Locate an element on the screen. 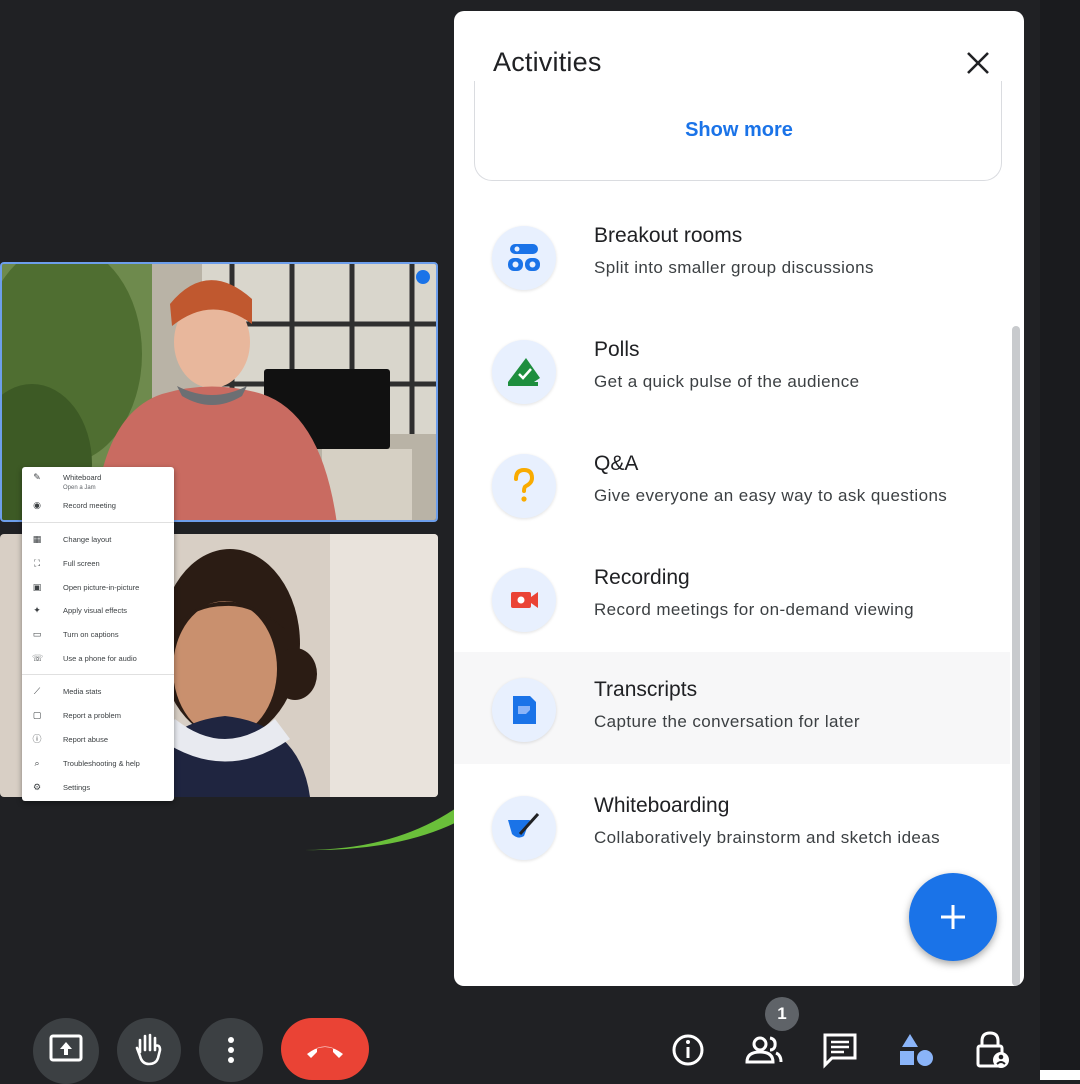 The image size is (1080, 1084). info-icon is located at coordinates (688, 1050).